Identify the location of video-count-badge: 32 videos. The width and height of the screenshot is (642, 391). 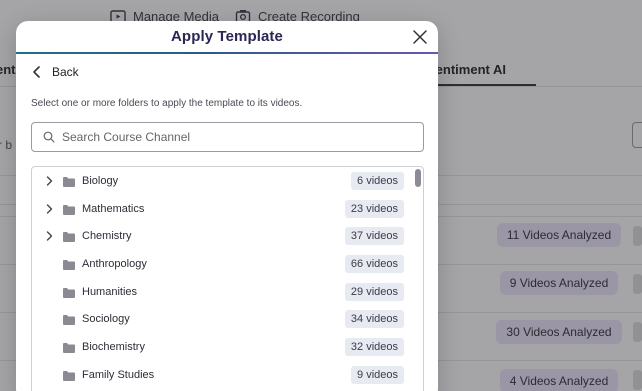
(374, 347).